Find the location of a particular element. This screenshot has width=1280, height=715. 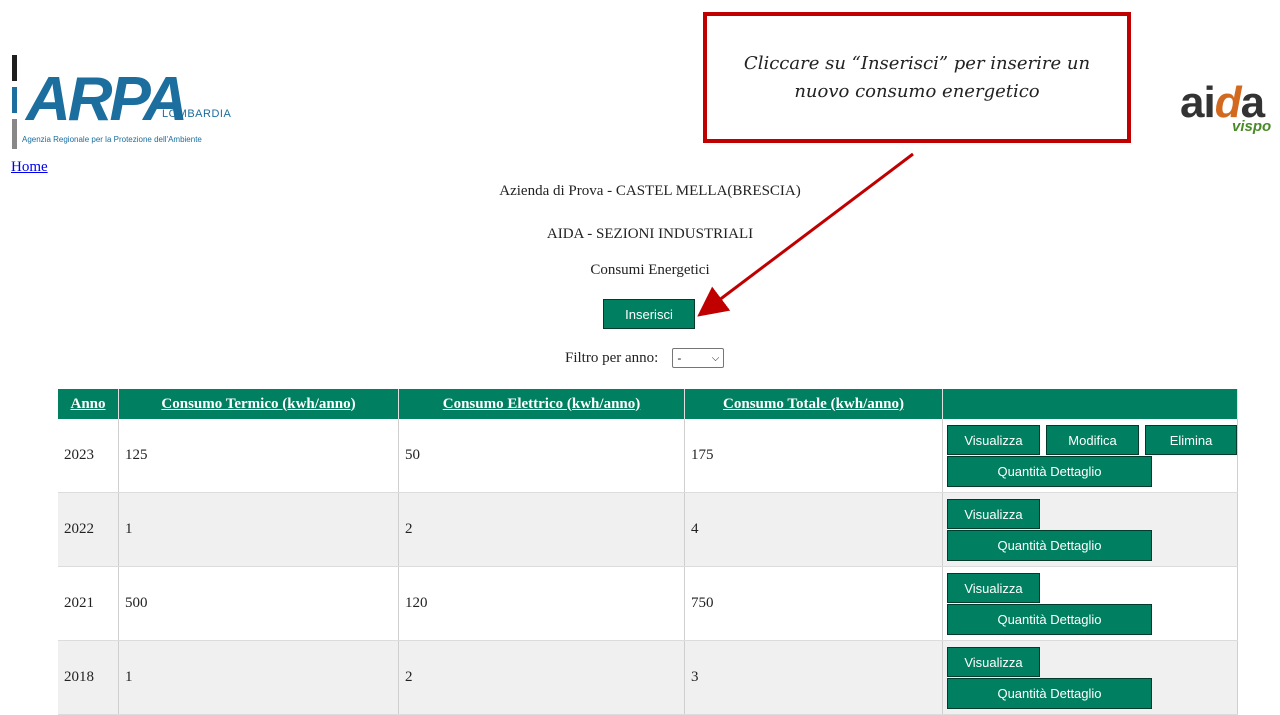

cell-year: 2021 is located at coordinates (88, 603).